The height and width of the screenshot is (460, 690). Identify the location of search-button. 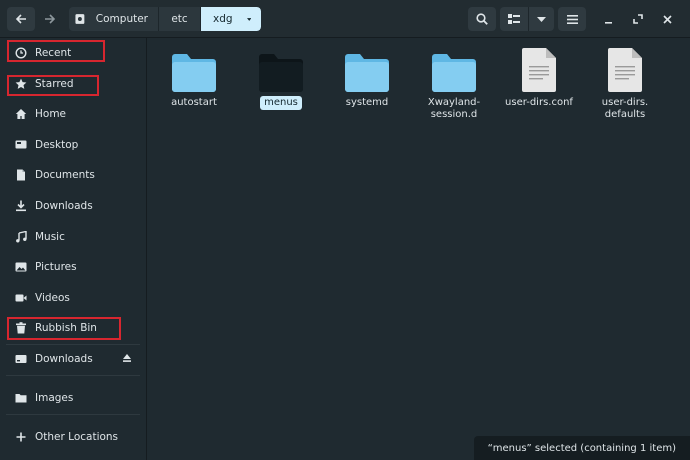
(482, 19).